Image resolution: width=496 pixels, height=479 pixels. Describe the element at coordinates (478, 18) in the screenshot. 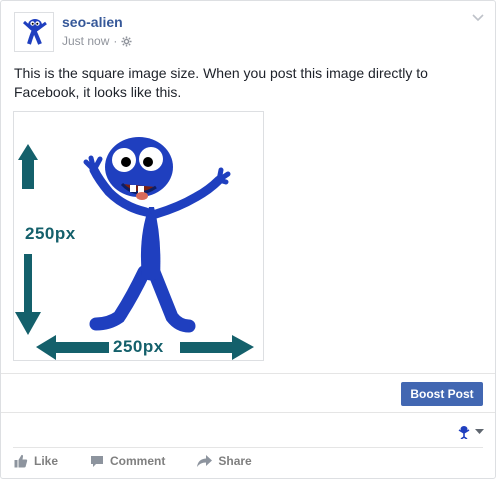

I see `chevron-down-icon` at that location.